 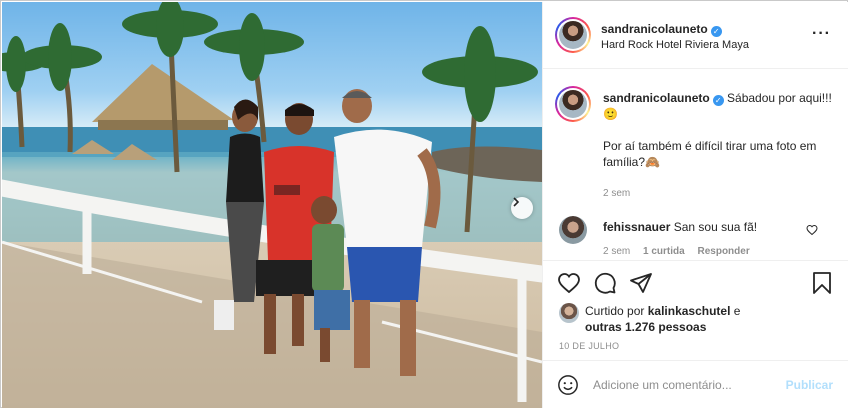 What do you see at coordinates (636, 227) in the screenshot?
I see `commenter-username: fehissnauer` at bounding box center [636, 227].